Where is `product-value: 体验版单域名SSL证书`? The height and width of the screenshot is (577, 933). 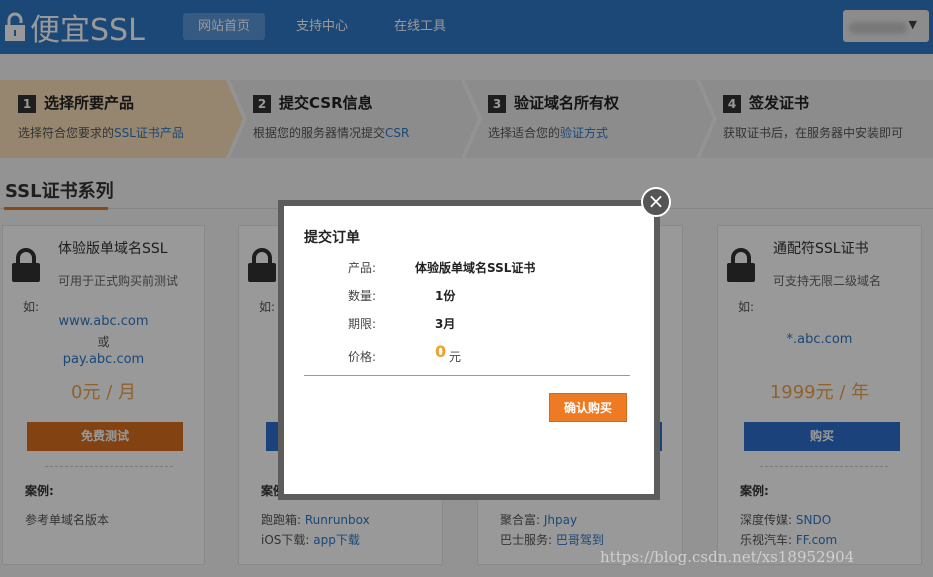 product-value: 体验版单域名SSL证书 is located at coordinates (475, 268).